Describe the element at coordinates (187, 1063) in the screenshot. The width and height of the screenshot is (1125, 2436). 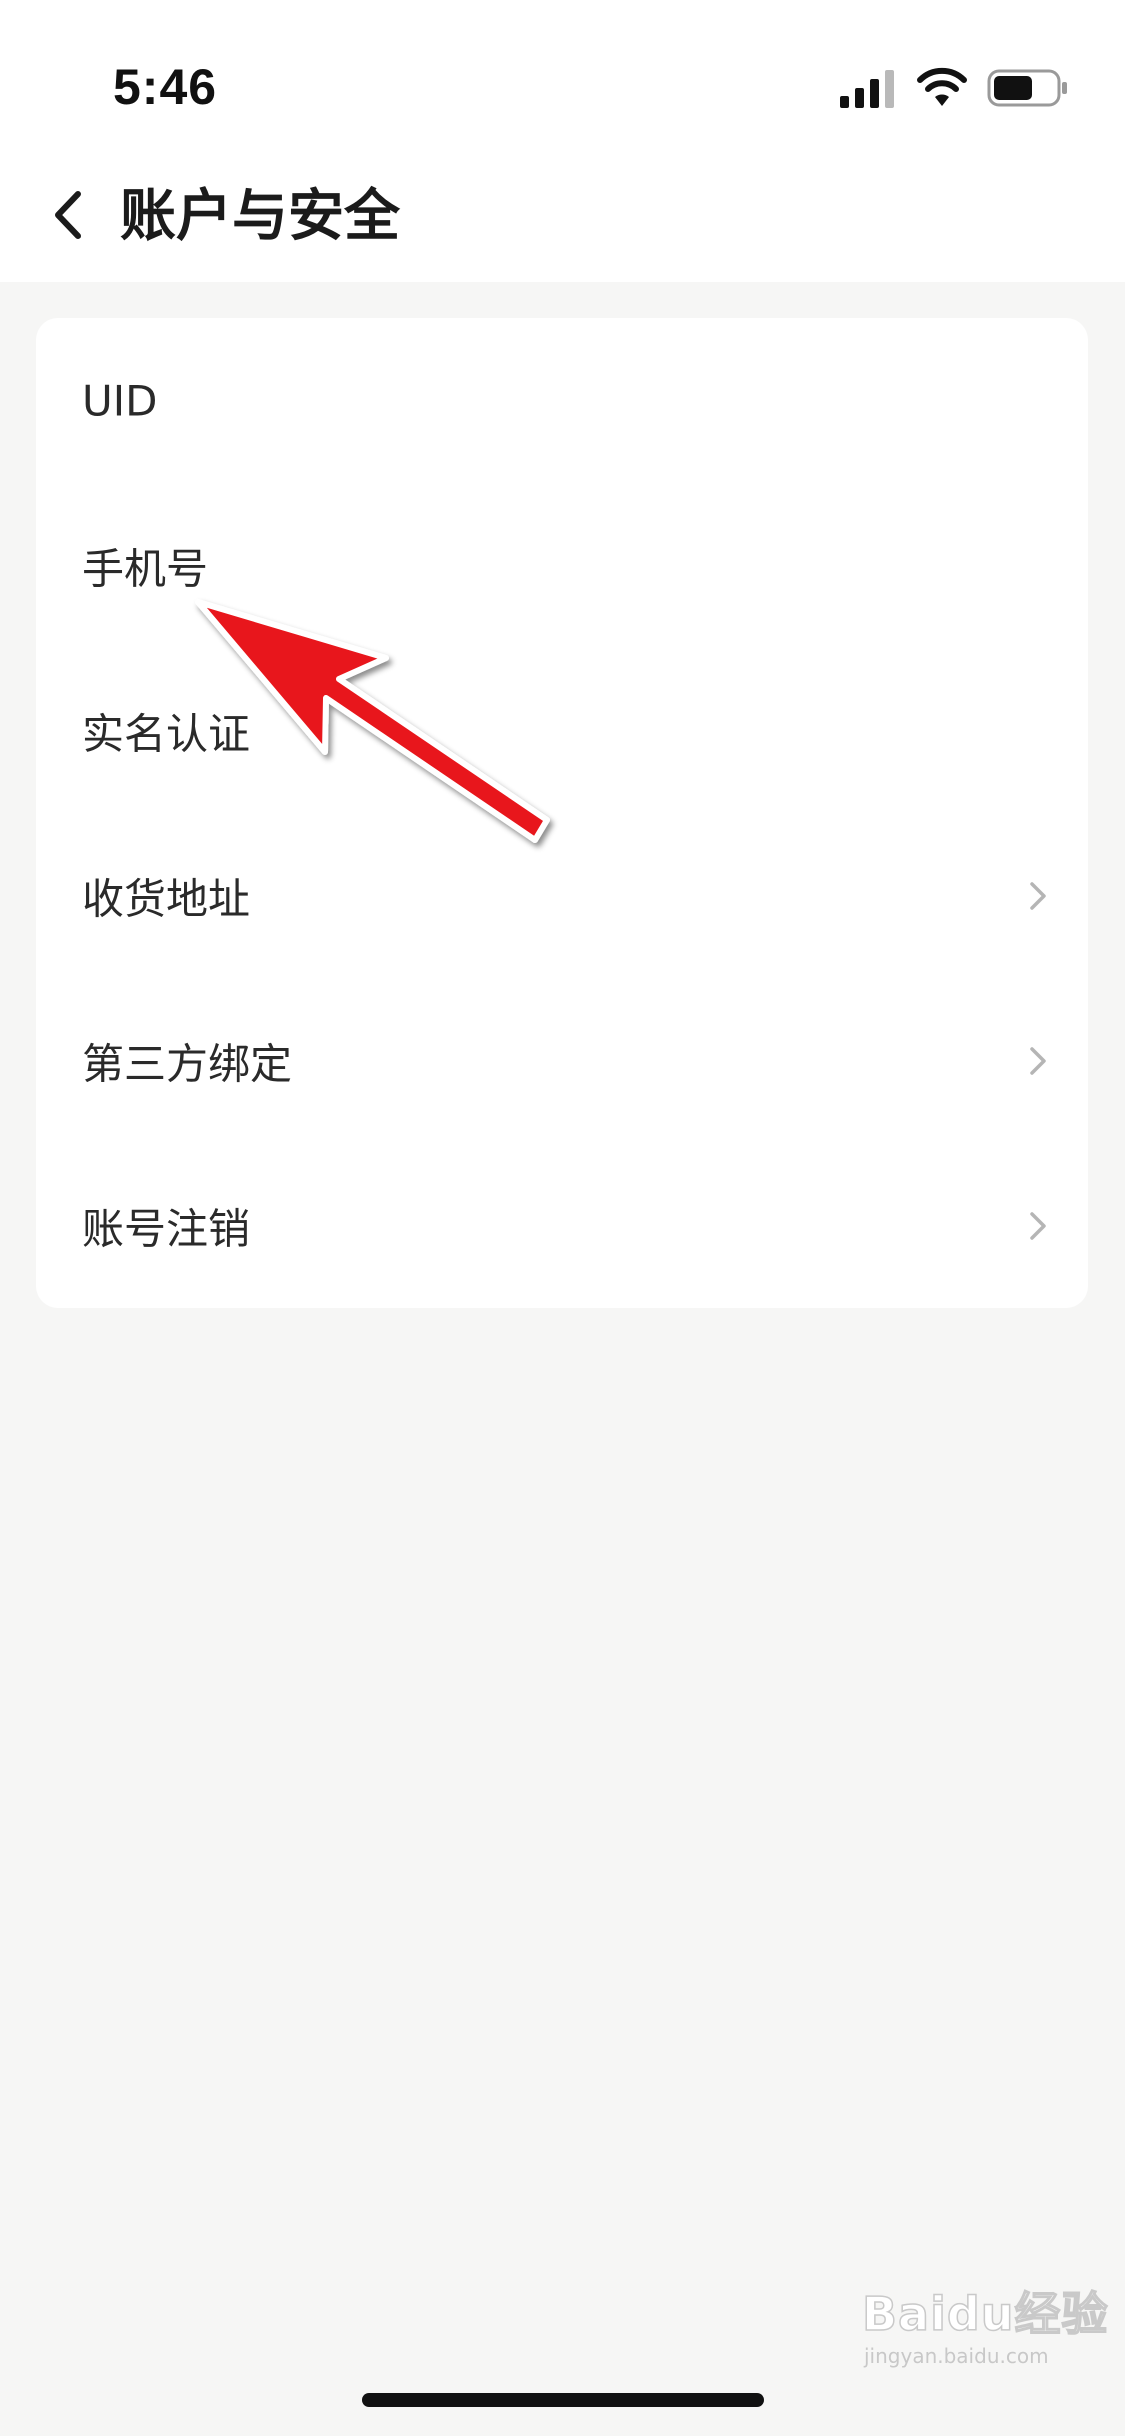
I see `row-label-third-party-binding: 第三方绑定` at that location.